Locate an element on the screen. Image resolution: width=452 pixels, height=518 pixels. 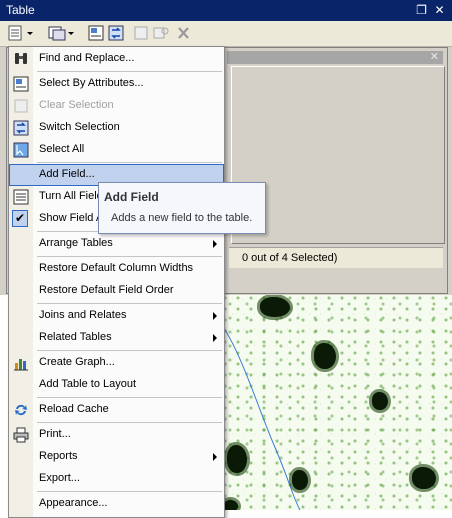
menu-label: Reports is located at coordinates (58, 456).